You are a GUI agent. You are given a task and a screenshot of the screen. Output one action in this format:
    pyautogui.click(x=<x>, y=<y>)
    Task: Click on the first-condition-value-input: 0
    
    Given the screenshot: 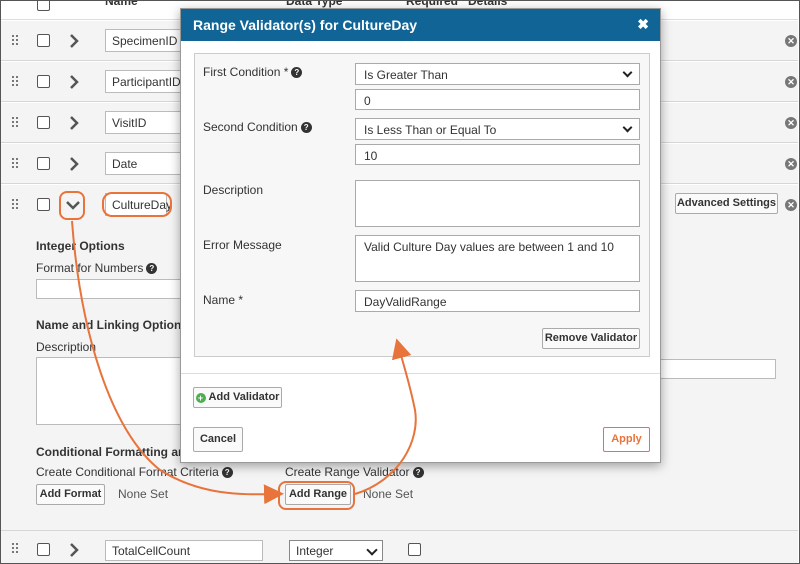 What is the action you would take?
    pyautogui.click(x=497, y=99)
    